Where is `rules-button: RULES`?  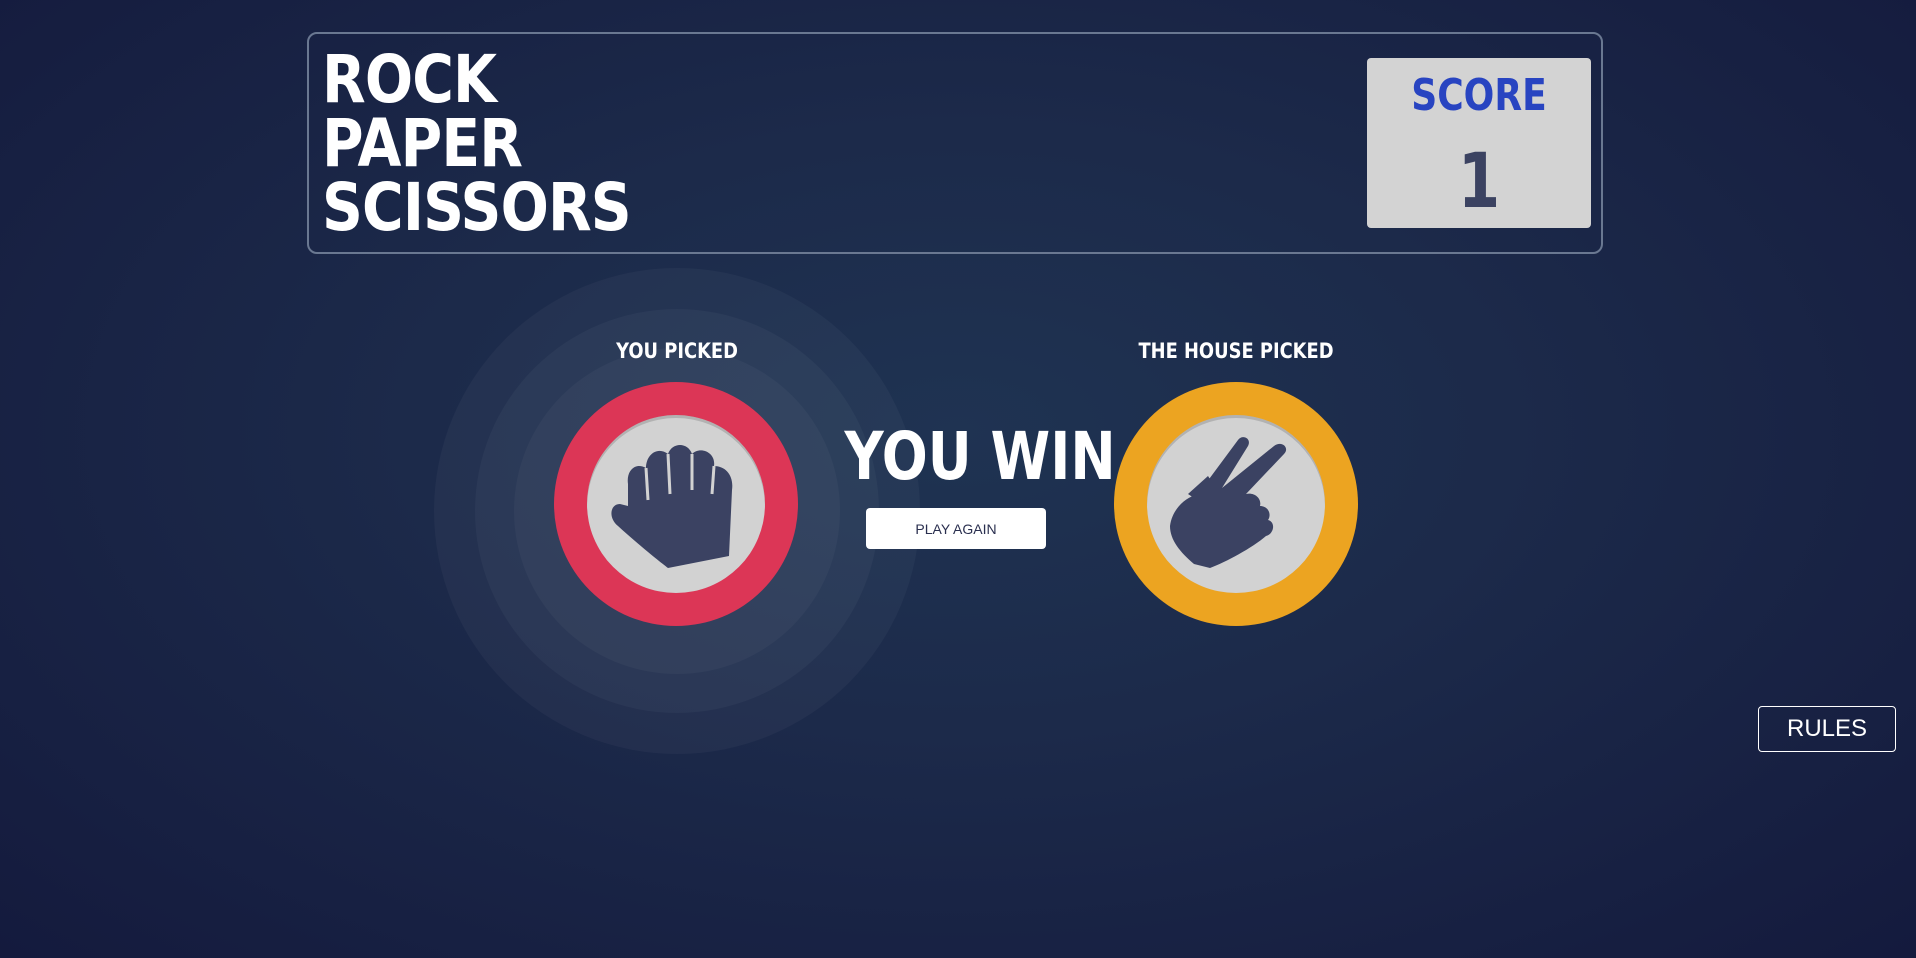
rules-button: RULES is located at coordinates (1827, 729).